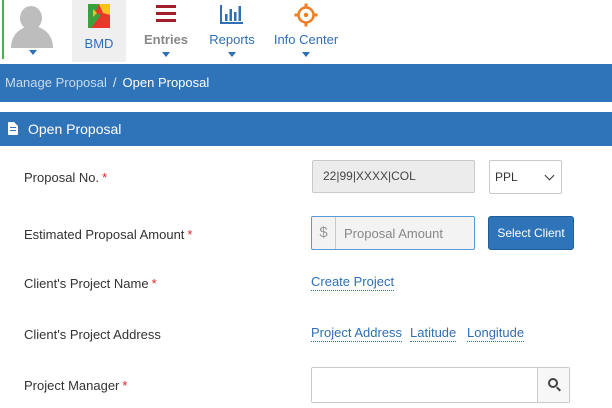 The image size is (612, 408). I want to click on avatar-chevron-down-icon, so click(33, 52).